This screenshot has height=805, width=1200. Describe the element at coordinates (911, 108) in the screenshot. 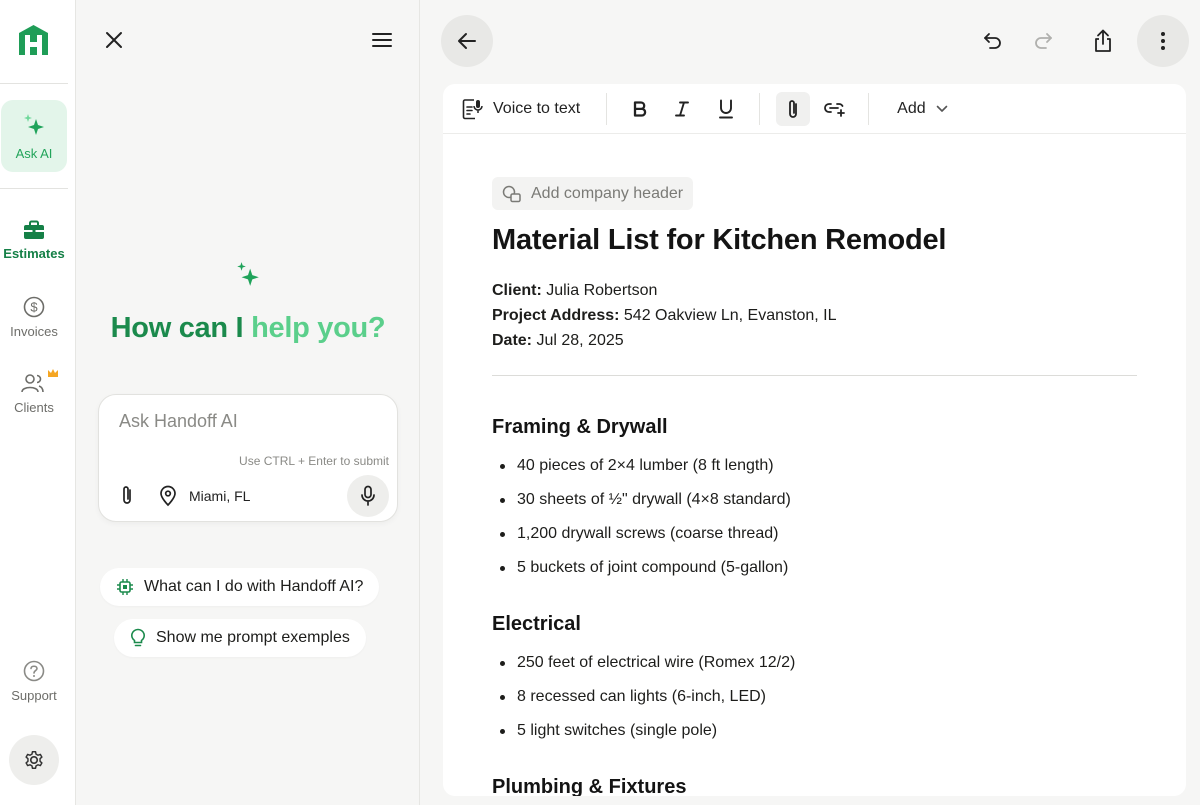

I see `add-label: Add` at that location.